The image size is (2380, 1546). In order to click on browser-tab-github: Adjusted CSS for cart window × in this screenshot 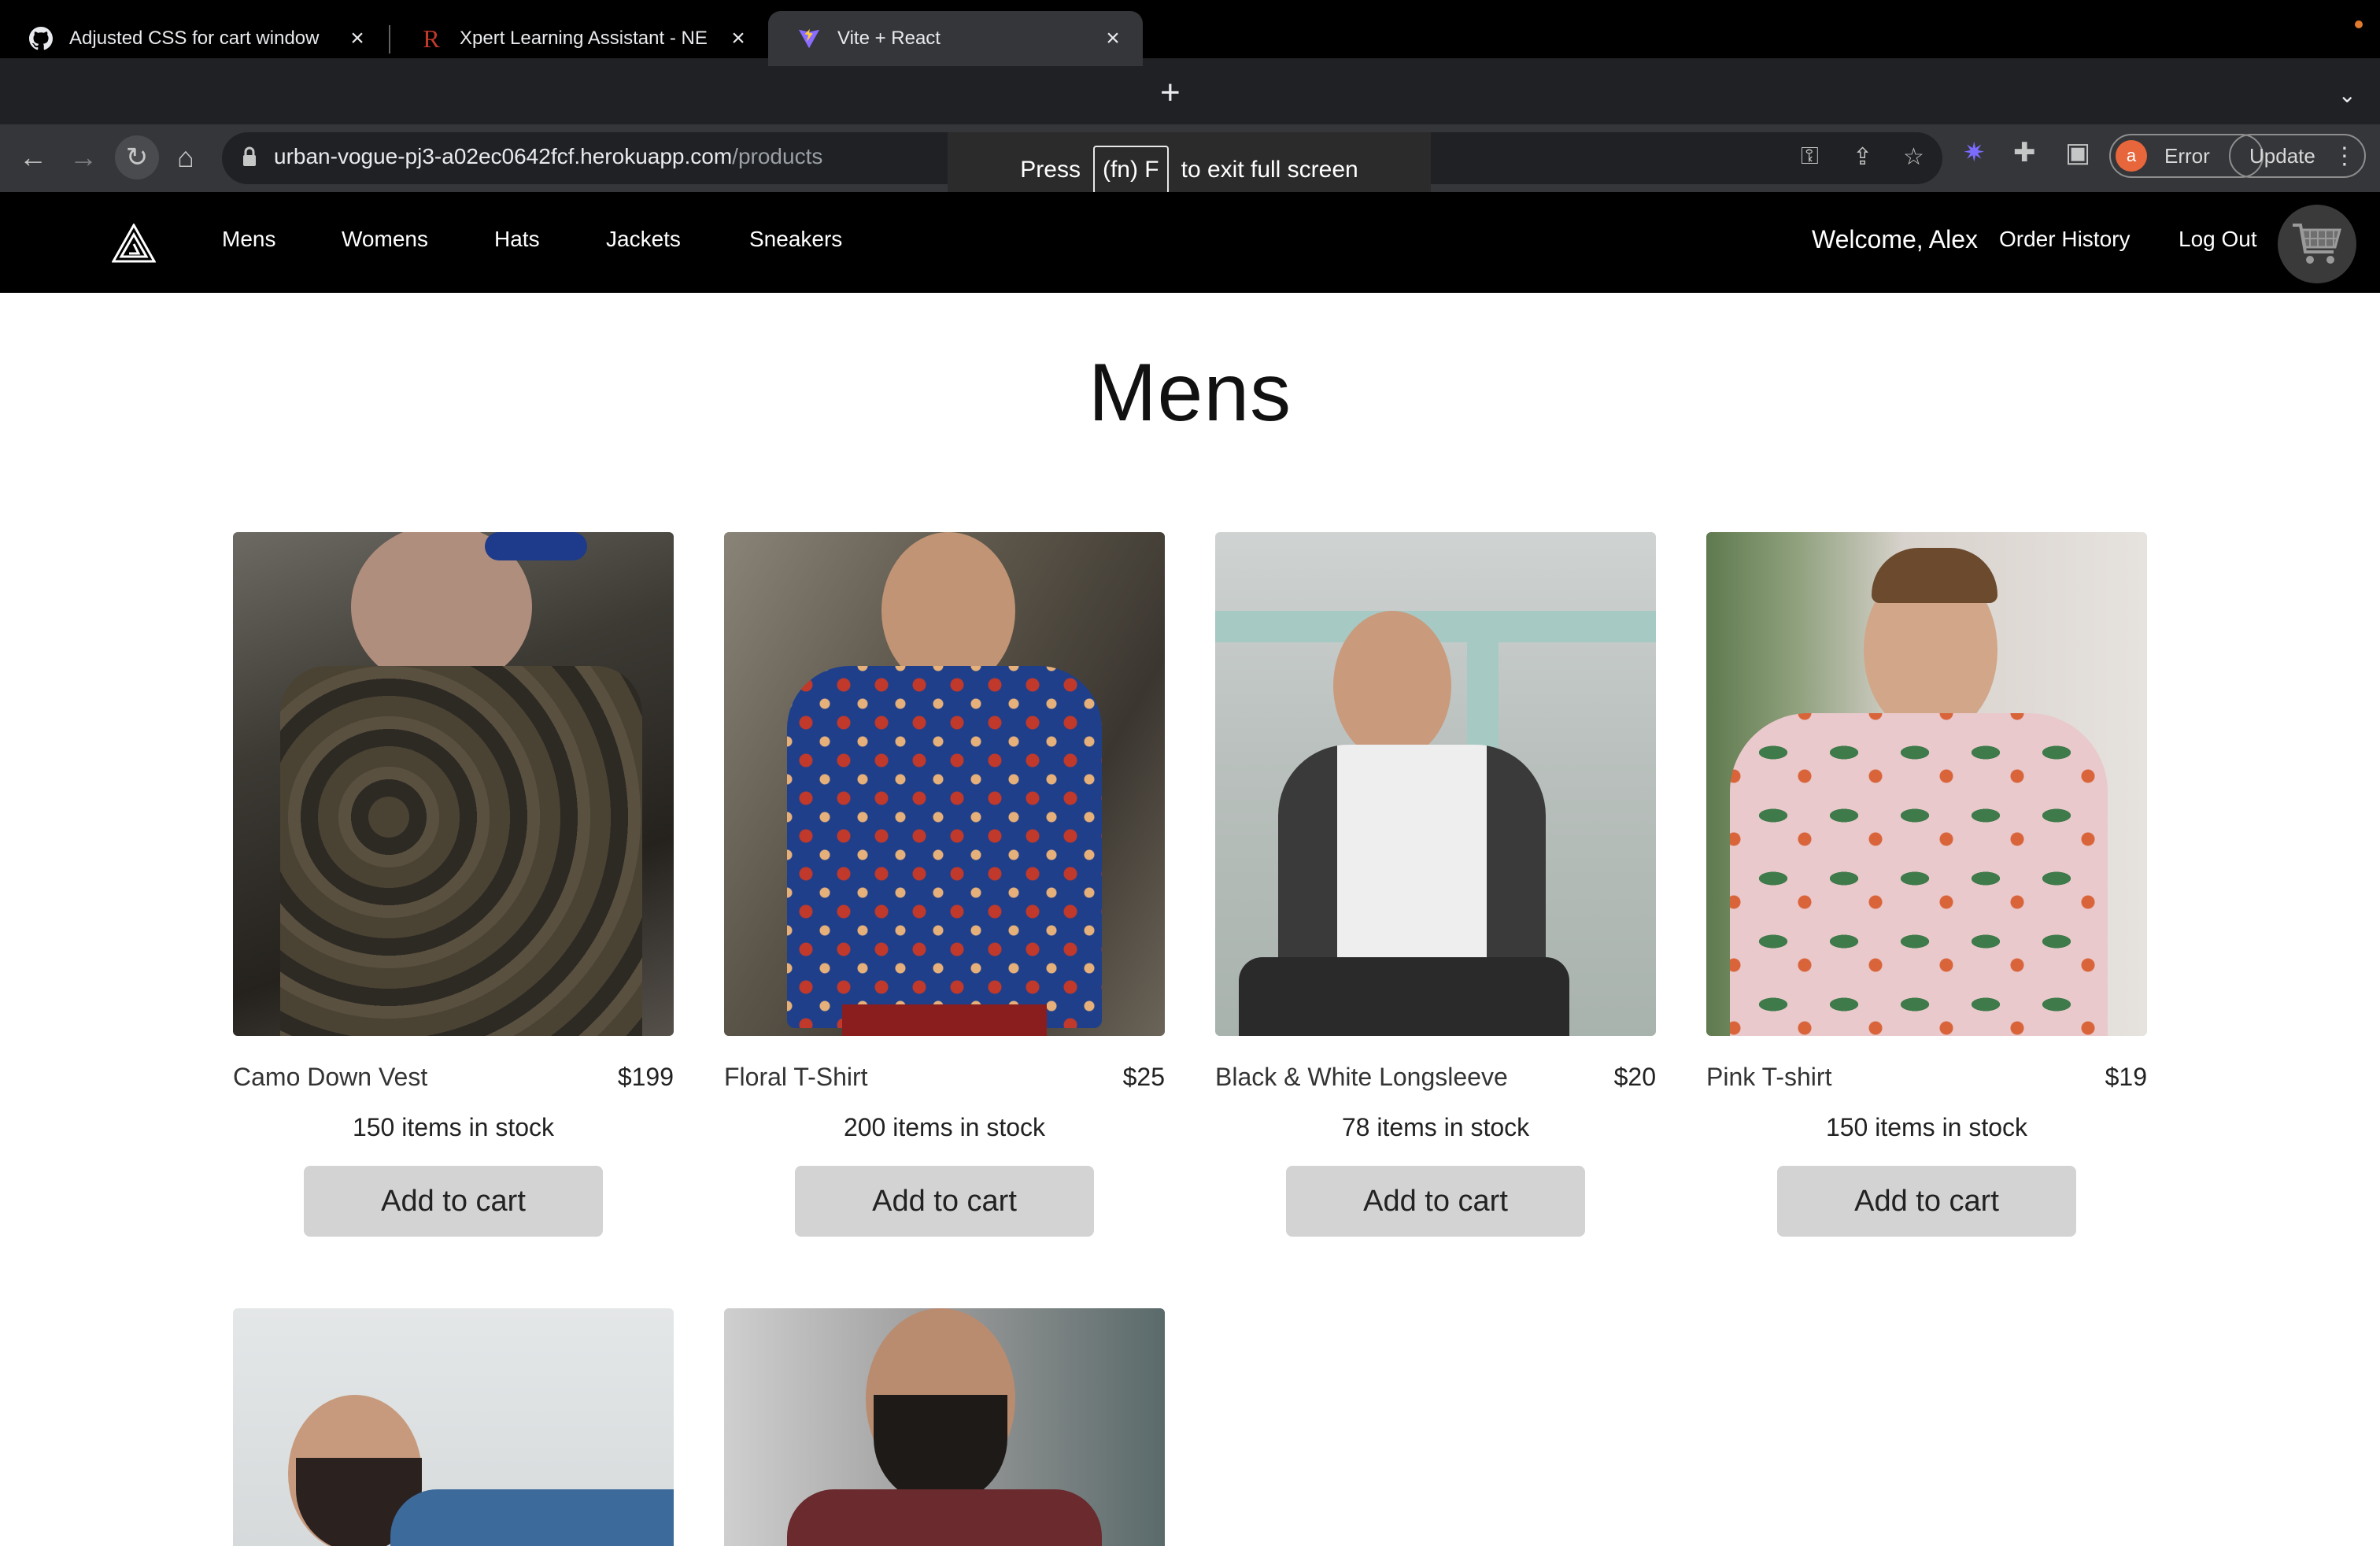, I will do `click(193, 38)`.